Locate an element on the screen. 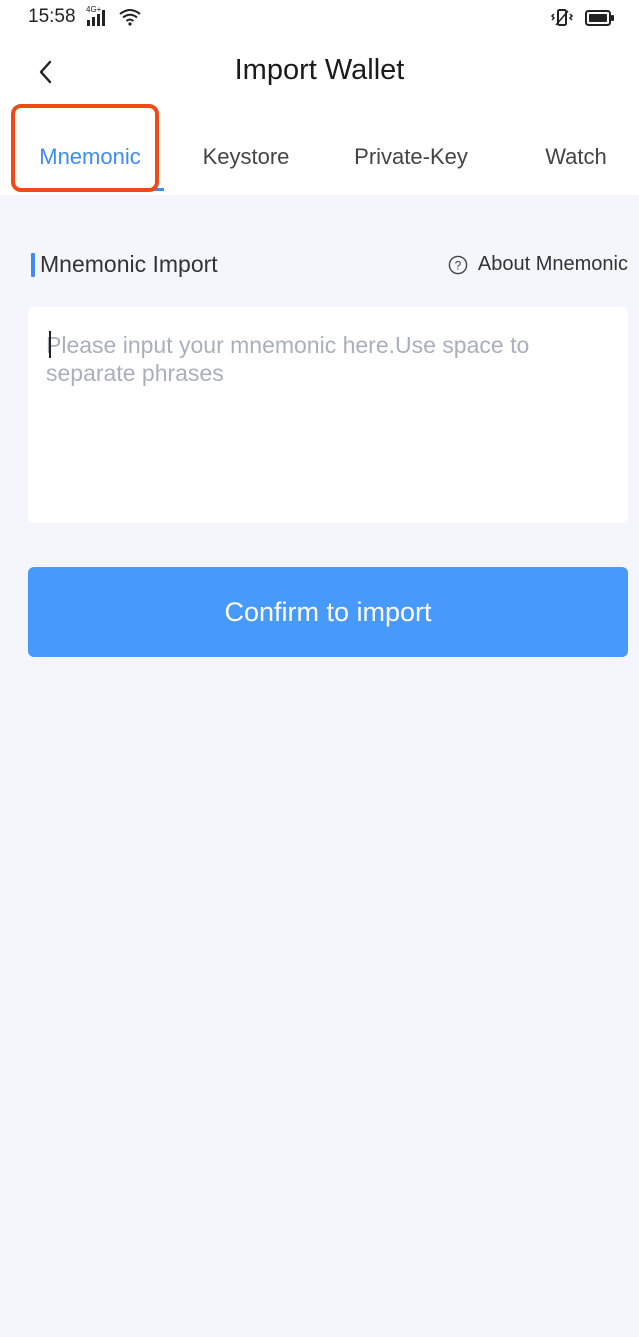 This screenshot has height=1337, width=639. tab-bar: Mnemonic Keystore Private-Key Watch is located at coordinates (319, 156).